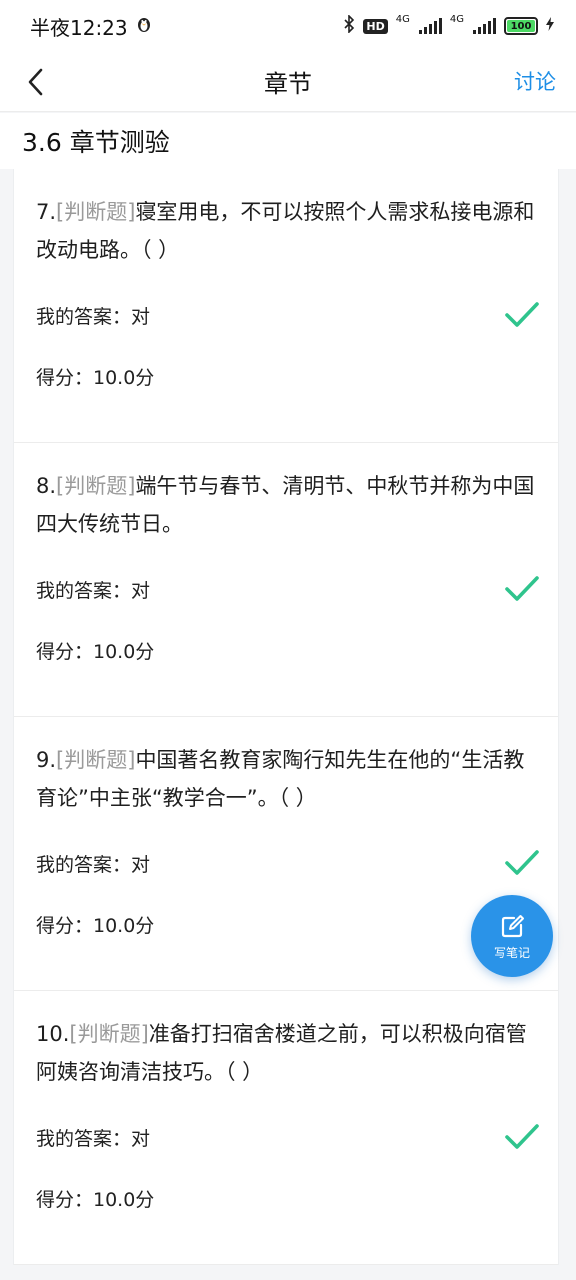  I want to click on question-text: 10.[判断题]准备打扫宿舍楼道之前，可以积极向宿管阿姨咨询清洁技巧。（ ）, so click(286, 1059).